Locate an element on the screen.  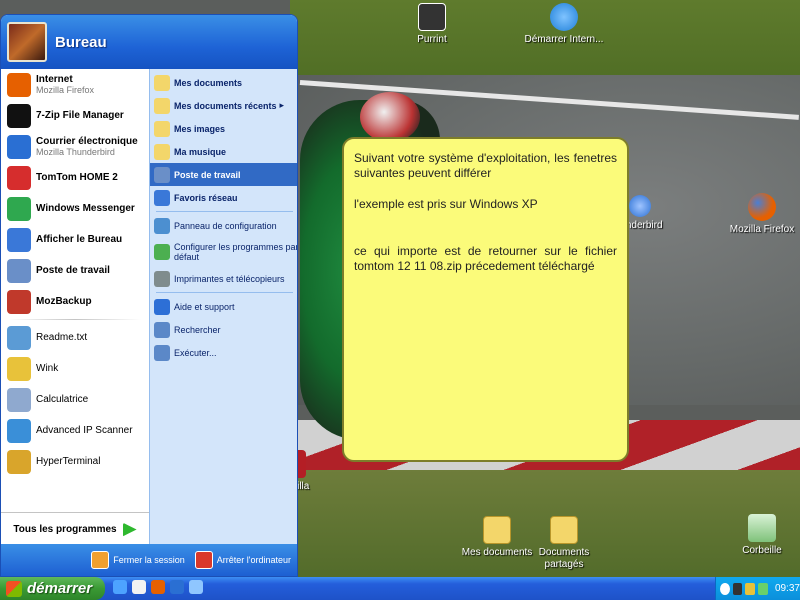
network-icon is located at coordinates (737, 588).